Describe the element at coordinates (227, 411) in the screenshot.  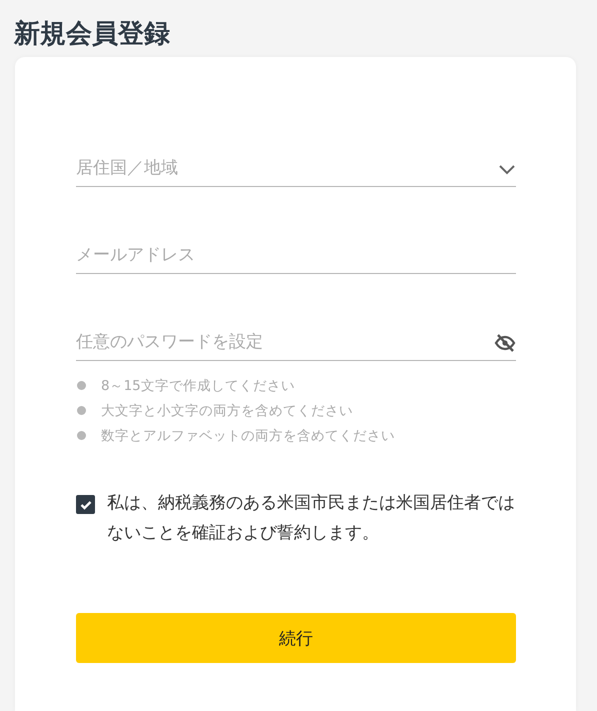
I see `password-rule: 大文字と小文字の両方を含めてください` at that location.